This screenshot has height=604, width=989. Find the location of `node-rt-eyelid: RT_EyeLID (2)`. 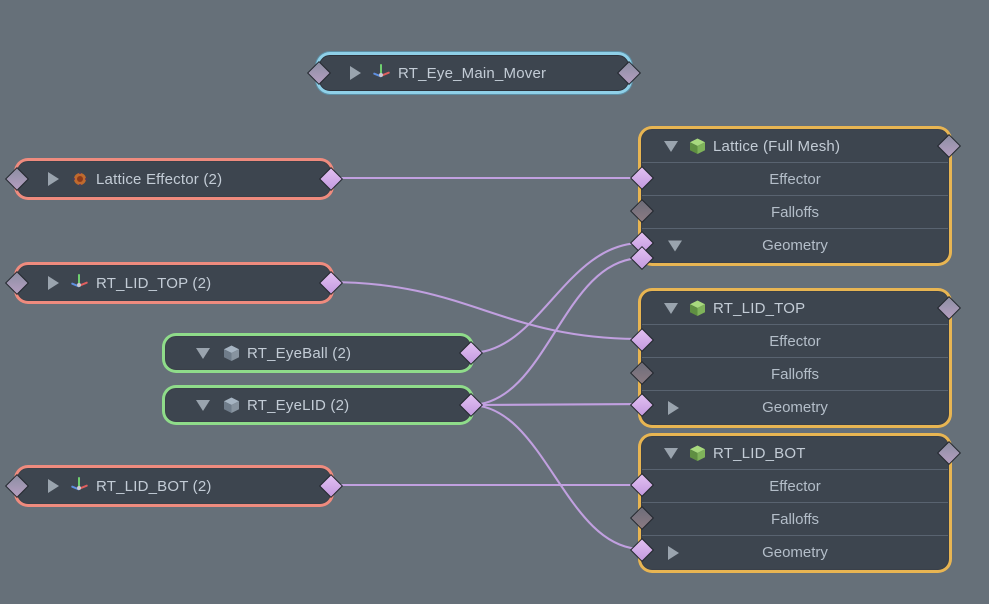

node-rt-eyelid: RT_EyeLID (2) is located at coordinates (323, 405).